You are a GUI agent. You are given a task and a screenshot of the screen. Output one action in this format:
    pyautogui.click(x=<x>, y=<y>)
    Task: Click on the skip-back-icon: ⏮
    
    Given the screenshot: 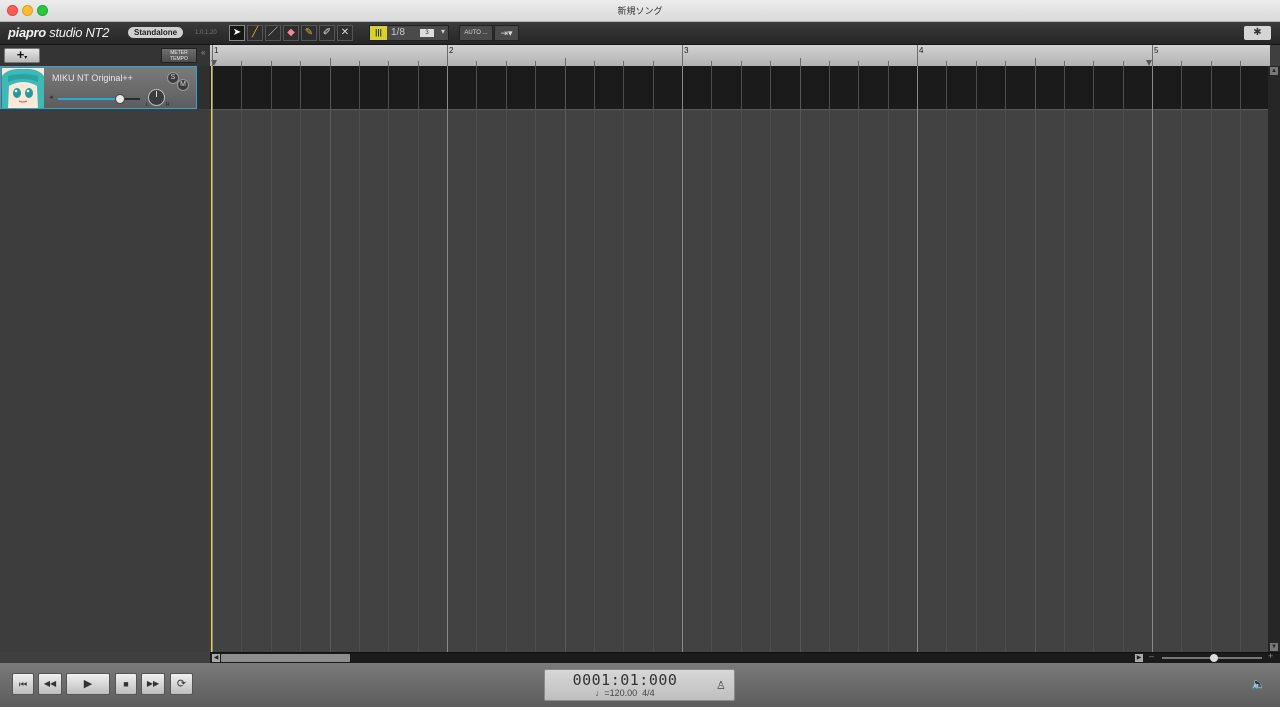 What is the action you would take?
    pyautogui.click(x=23, y=684)
    